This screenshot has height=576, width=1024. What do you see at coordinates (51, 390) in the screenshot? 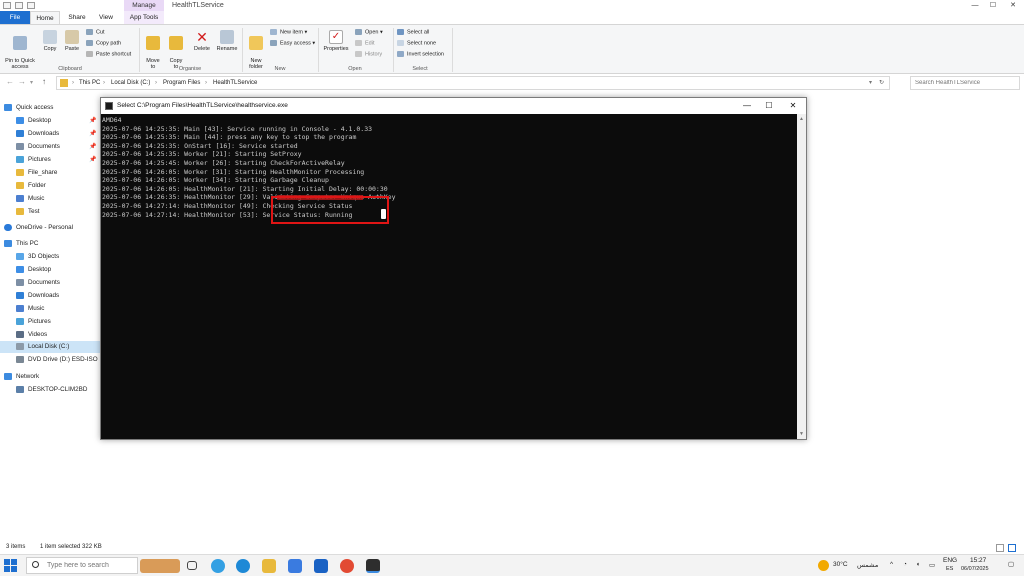
I see `nav-network-desktop: DESKTOP-CLIM2BD` at bounding box center [51, 390].